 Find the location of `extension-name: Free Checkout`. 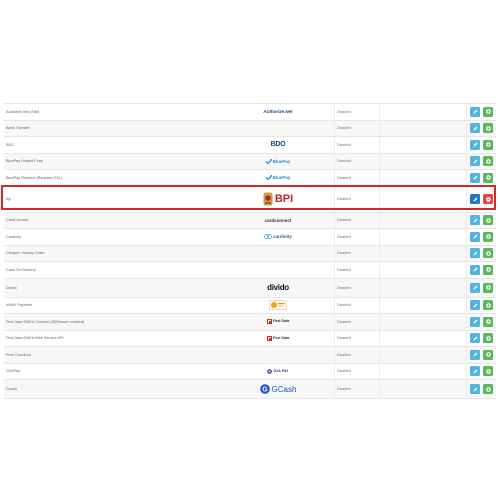

extension-name: Free Checkout is located at coordinates (18, 354).